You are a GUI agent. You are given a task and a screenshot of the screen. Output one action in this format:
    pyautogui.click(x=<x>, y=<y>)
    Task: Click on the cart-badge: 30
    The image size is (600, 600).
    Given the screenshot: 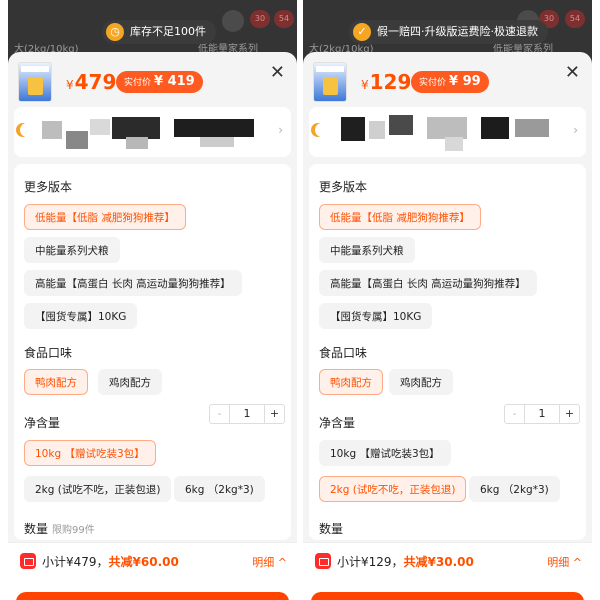 What is the action you would take?
    pyautogui.click(x=260, y=19)
    